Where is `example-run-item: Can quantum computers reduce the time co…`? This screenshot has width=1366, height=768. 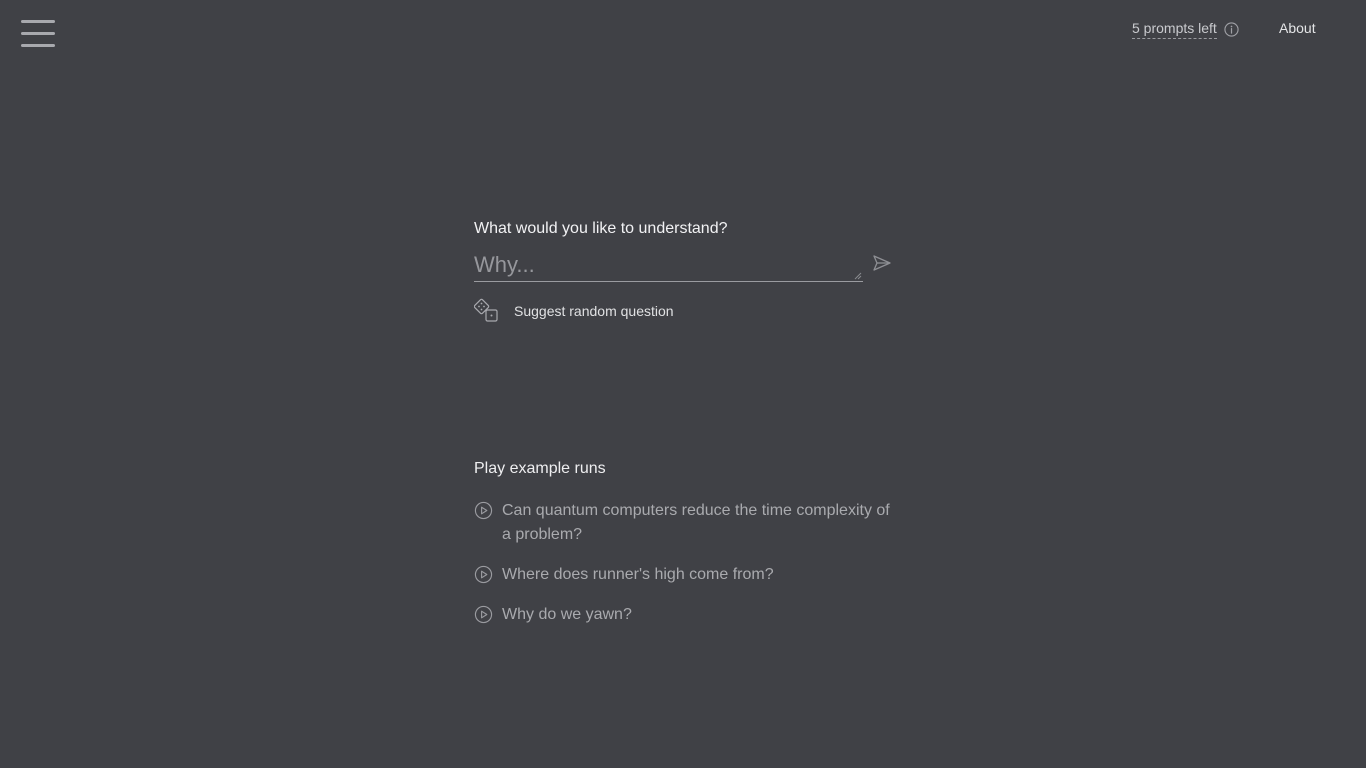
example-run-item: Can quantum computers reduce the time co… is located at coordinates (684, 523).